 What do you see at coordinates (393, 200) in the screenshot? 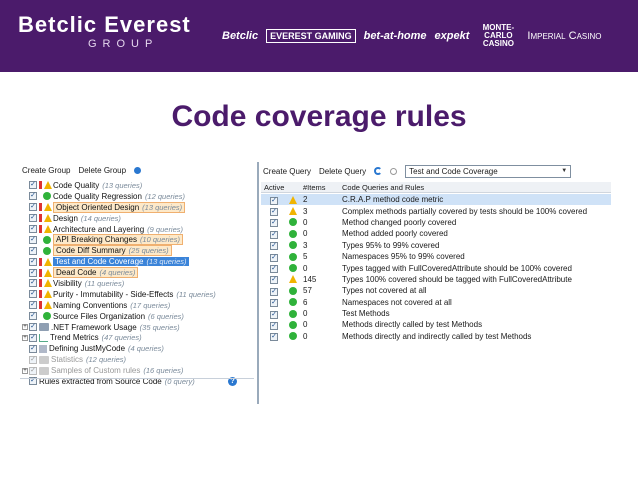
I see `rule-name: C.R.A.P method code metric` at bounding box center [393, 200].